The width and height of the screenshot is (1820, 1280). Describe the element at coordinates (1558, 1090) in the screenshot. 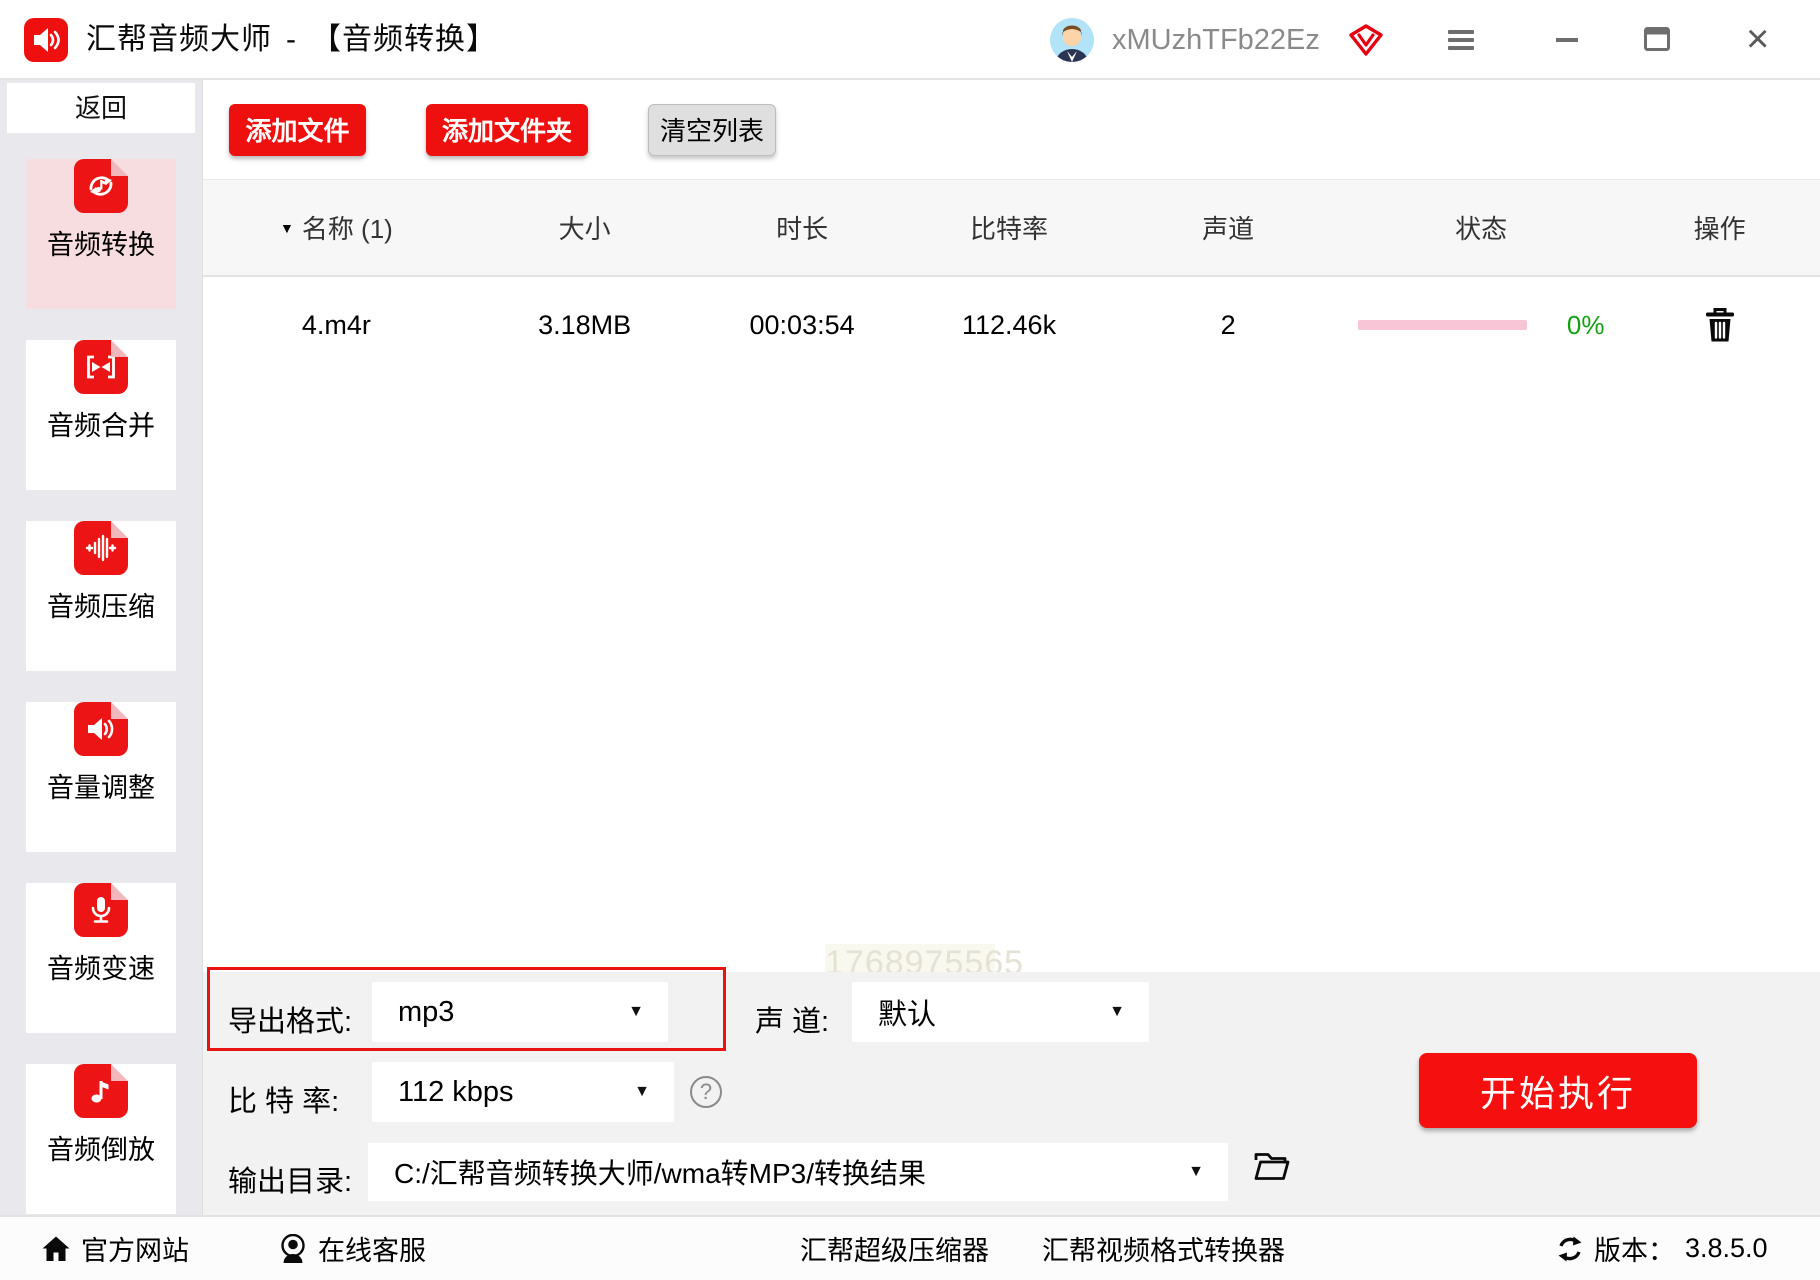

I see `start-button: 开始执行` at that location.